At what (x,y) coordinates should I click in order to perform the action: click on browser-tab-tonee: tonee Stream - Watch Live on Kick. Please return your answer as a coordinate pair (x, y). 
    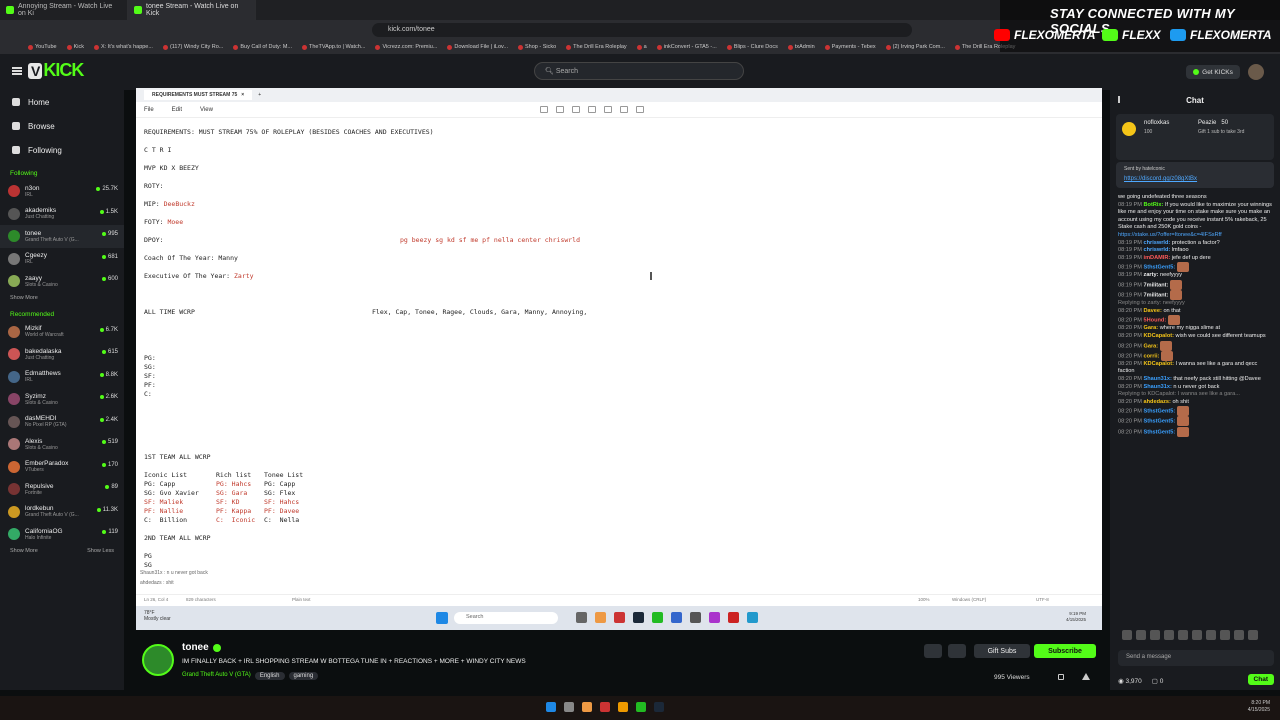
    Looking at the image, I should click on (192, 10).